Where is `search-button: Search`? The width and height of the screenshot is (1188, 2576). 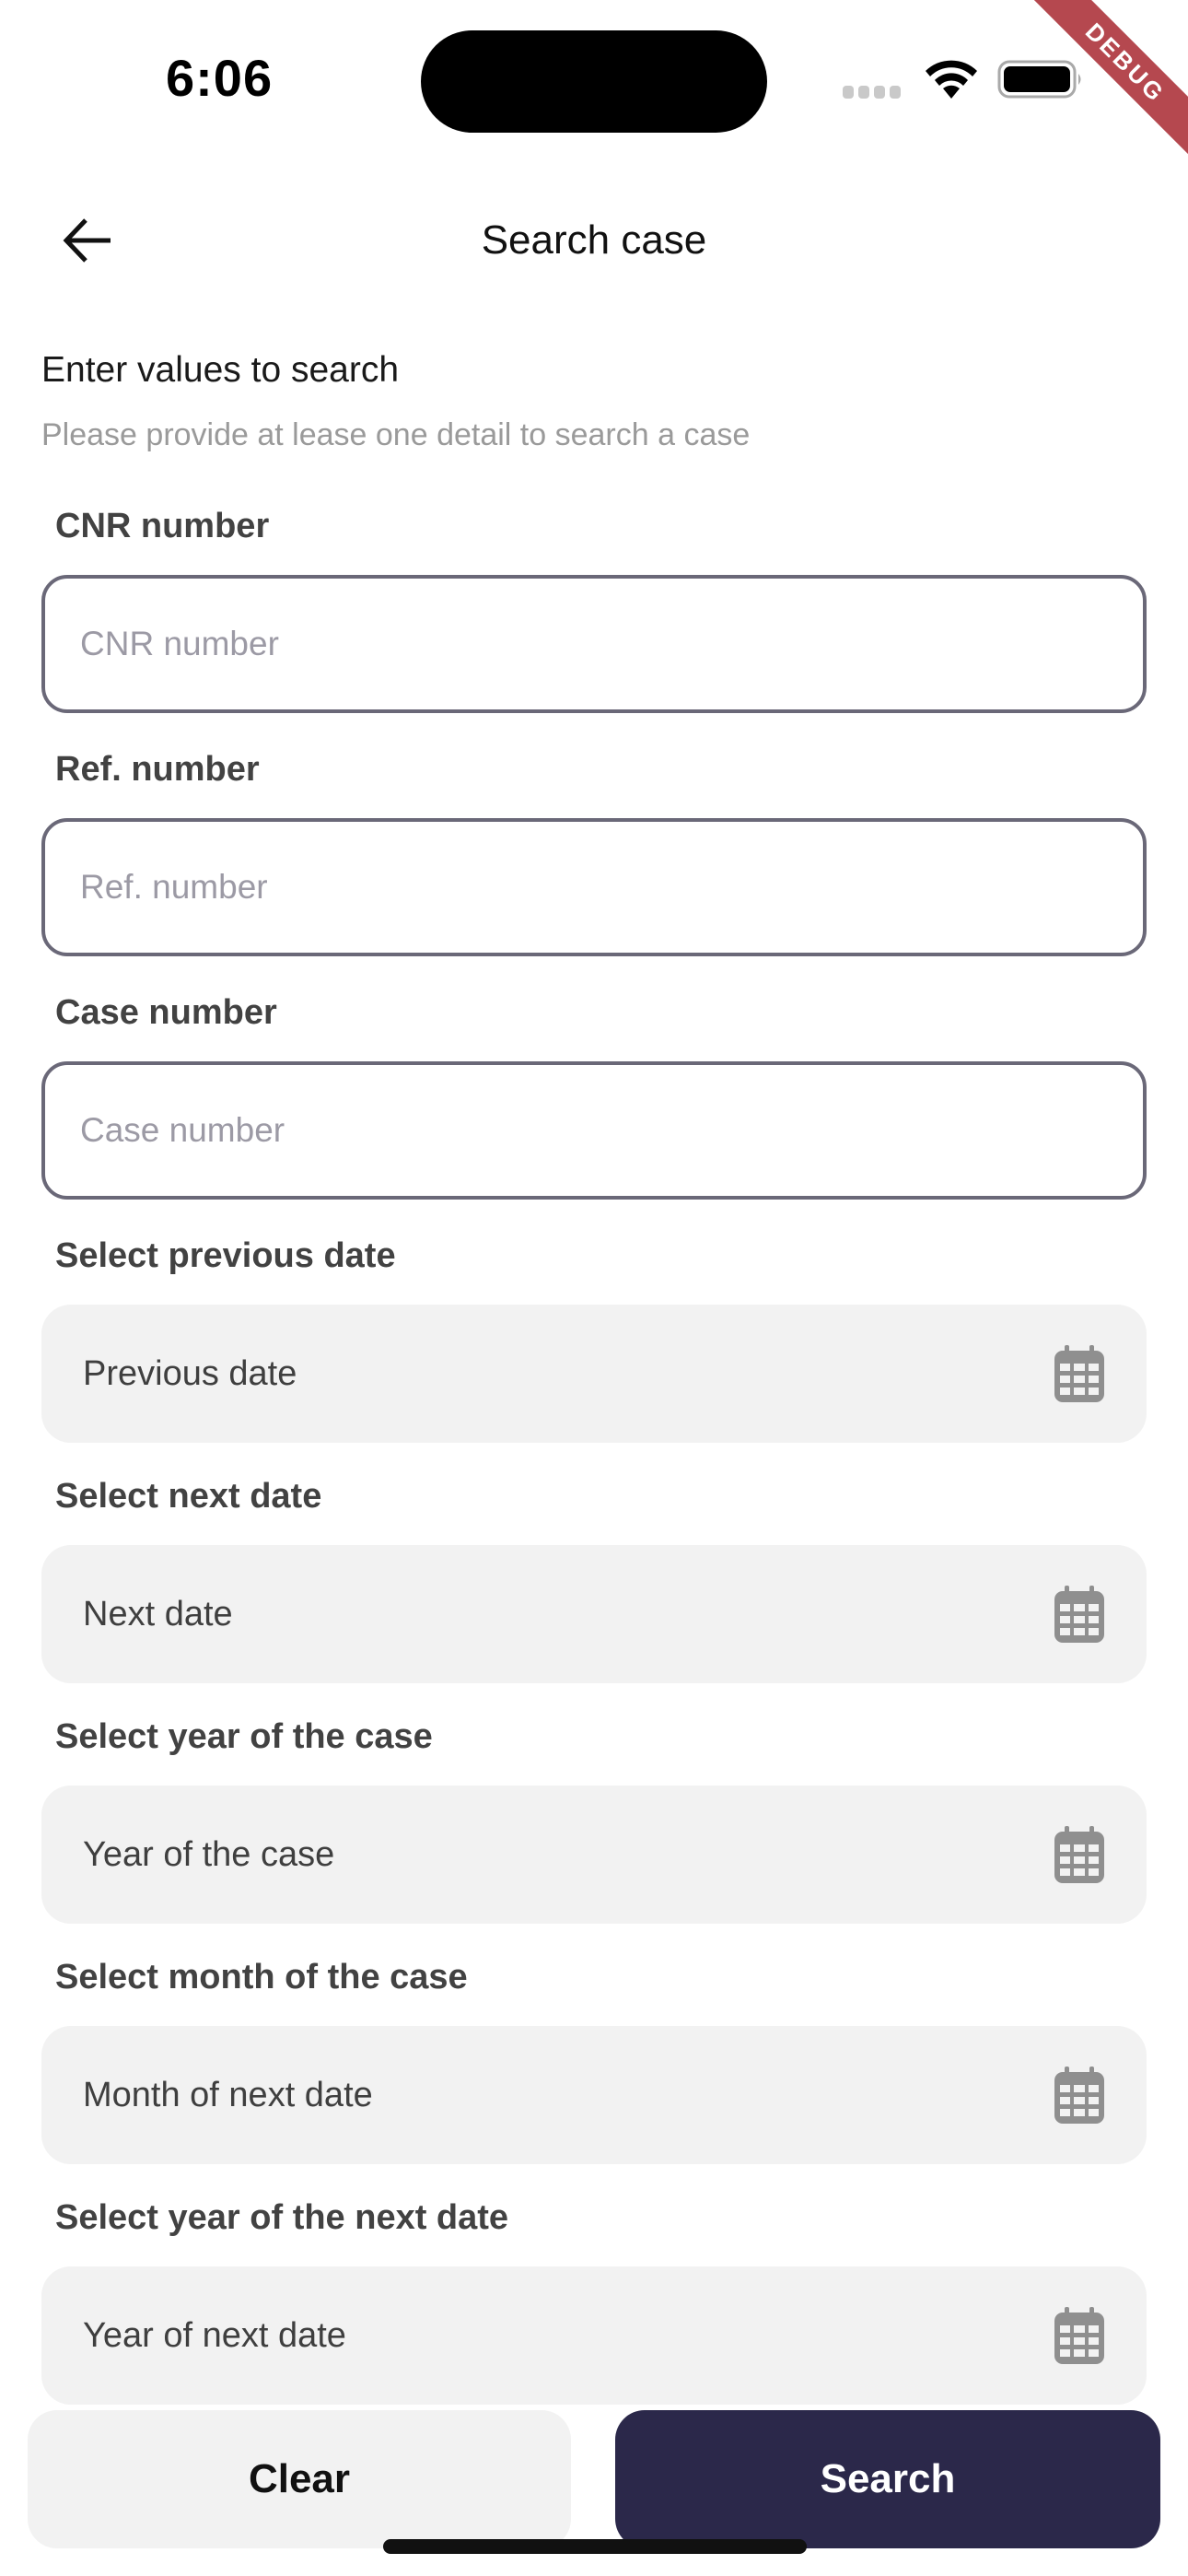 search-button: Search is located at coordinates (887, 2479).